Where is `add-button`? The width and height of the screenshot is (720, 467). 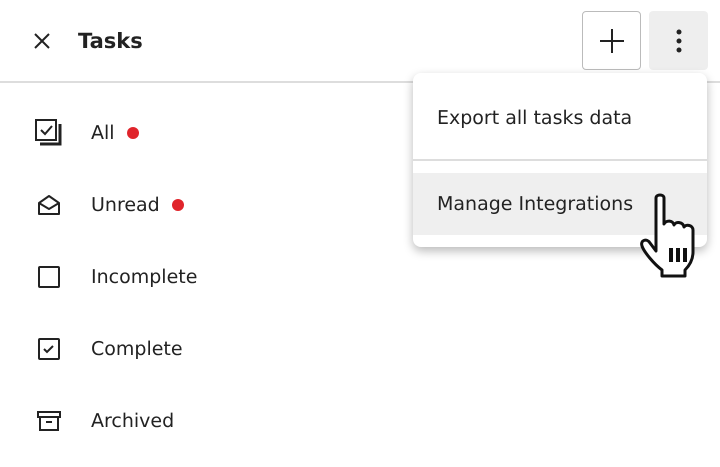
add-button is located at coordinates (611, 40).